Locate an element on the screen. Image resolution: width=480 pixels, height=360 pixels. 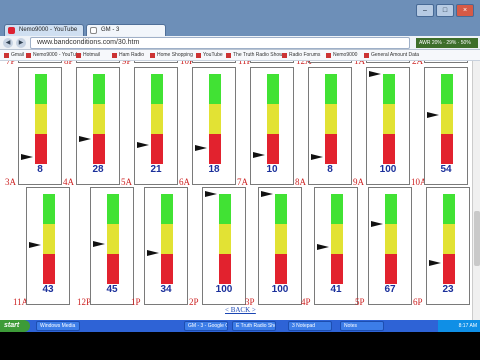
minimize-button: – is located at coordinates (425, 10).